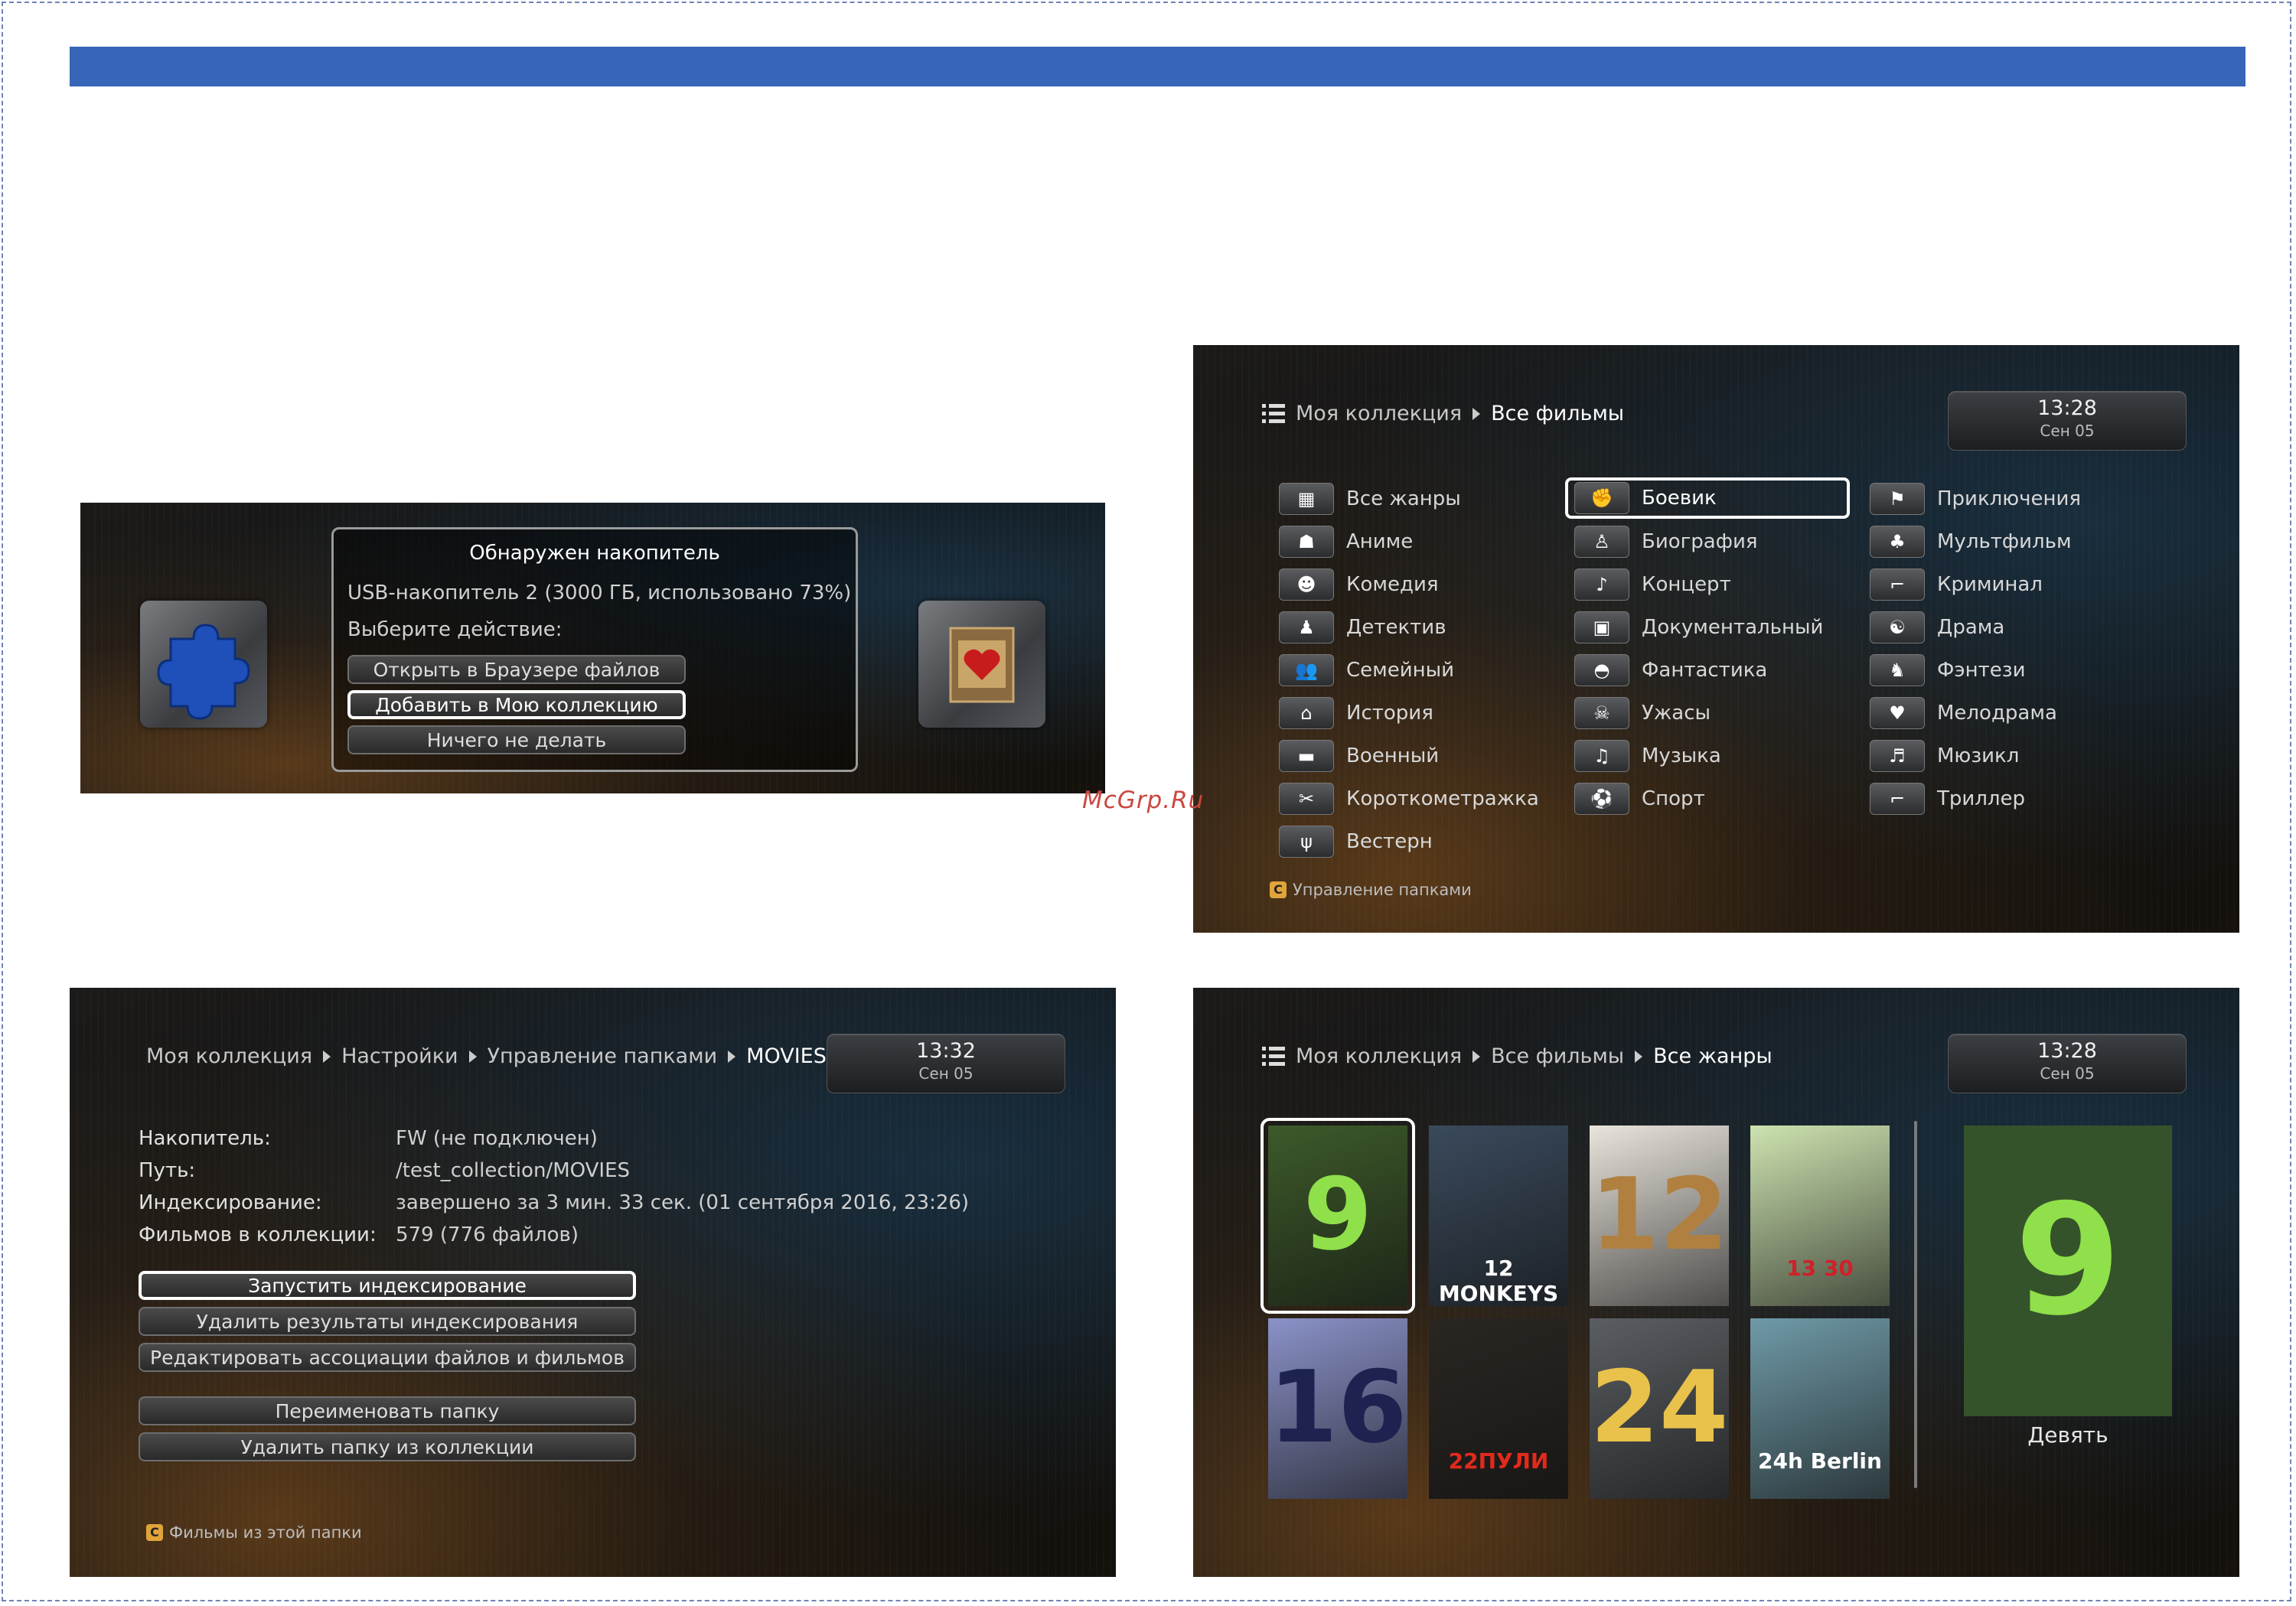  Describe the element at coordinates (1601, 584) in the screenshot. I see `microphone-icon: ♪` at that location.